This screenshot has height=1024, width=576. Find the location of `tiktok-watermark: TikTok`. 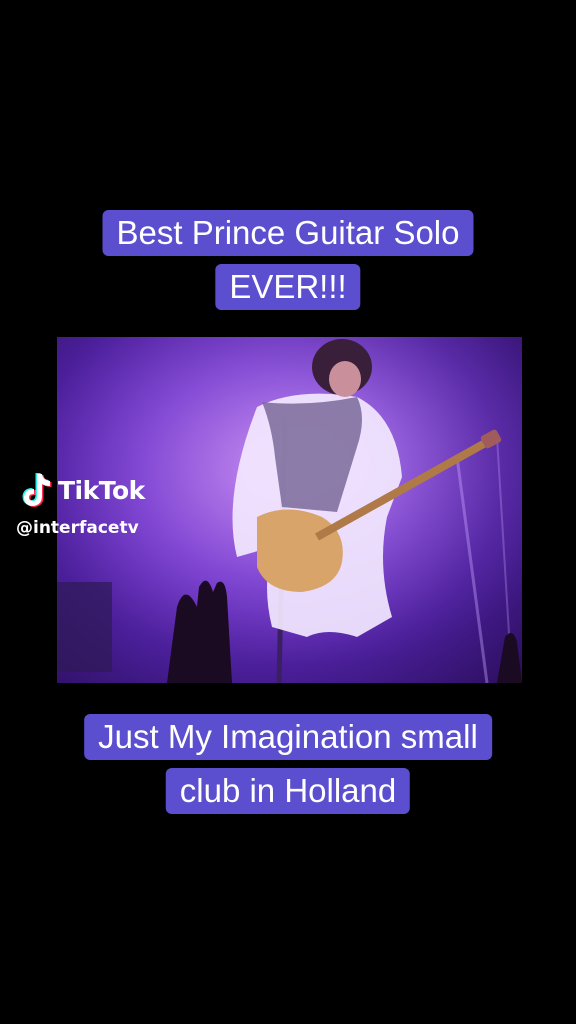

tiktok-watermark: TikTok is located at coordinates (81, 490).